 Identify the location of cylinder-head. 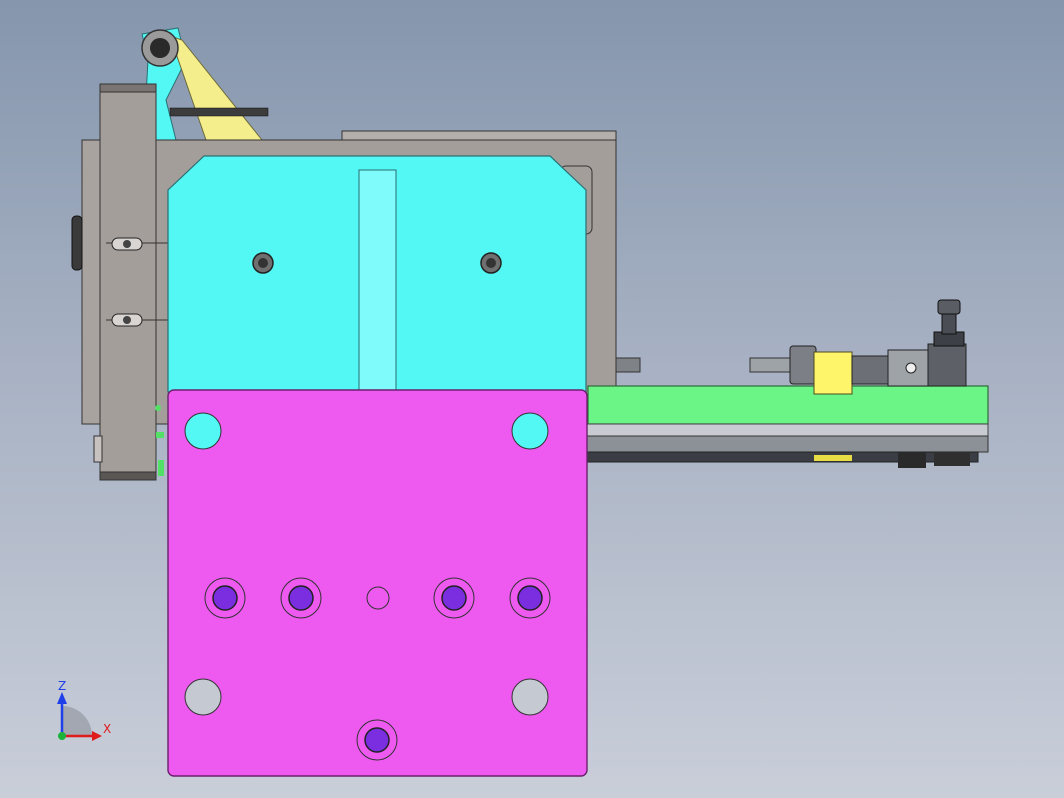
(803, 365).